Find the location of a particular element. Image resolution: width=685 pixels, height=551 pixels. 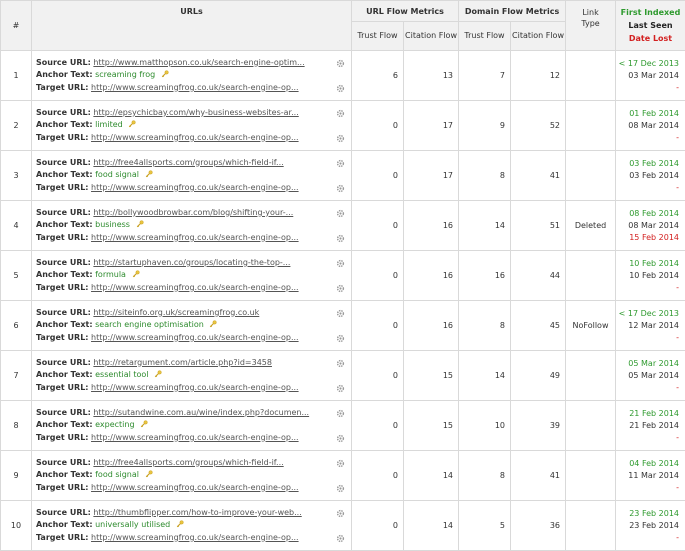

col-header-citation-flow: Citation Flow is located at coordinates (431, 36).